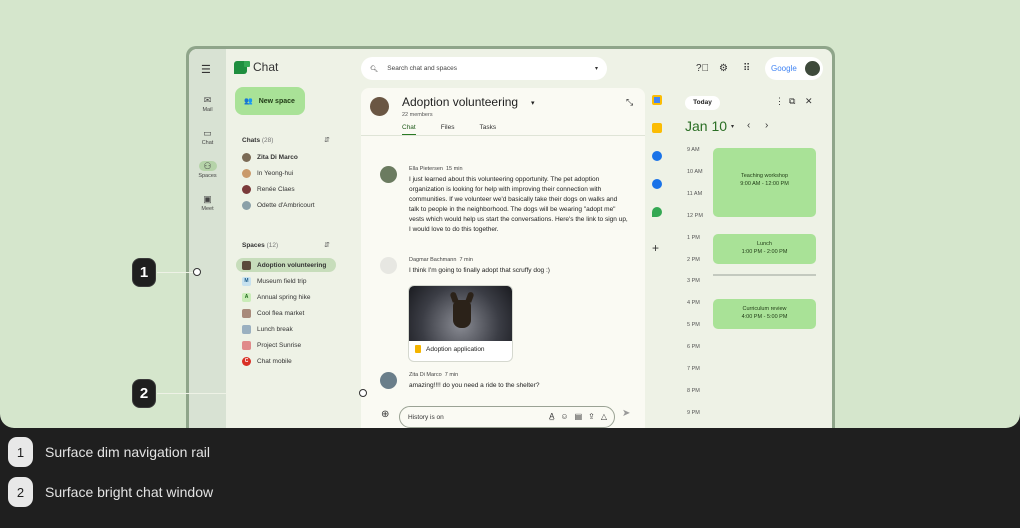  Describe the element at coordinates (693, 259) in the screenshot. I see `hour-label: 2 PM` at that location.